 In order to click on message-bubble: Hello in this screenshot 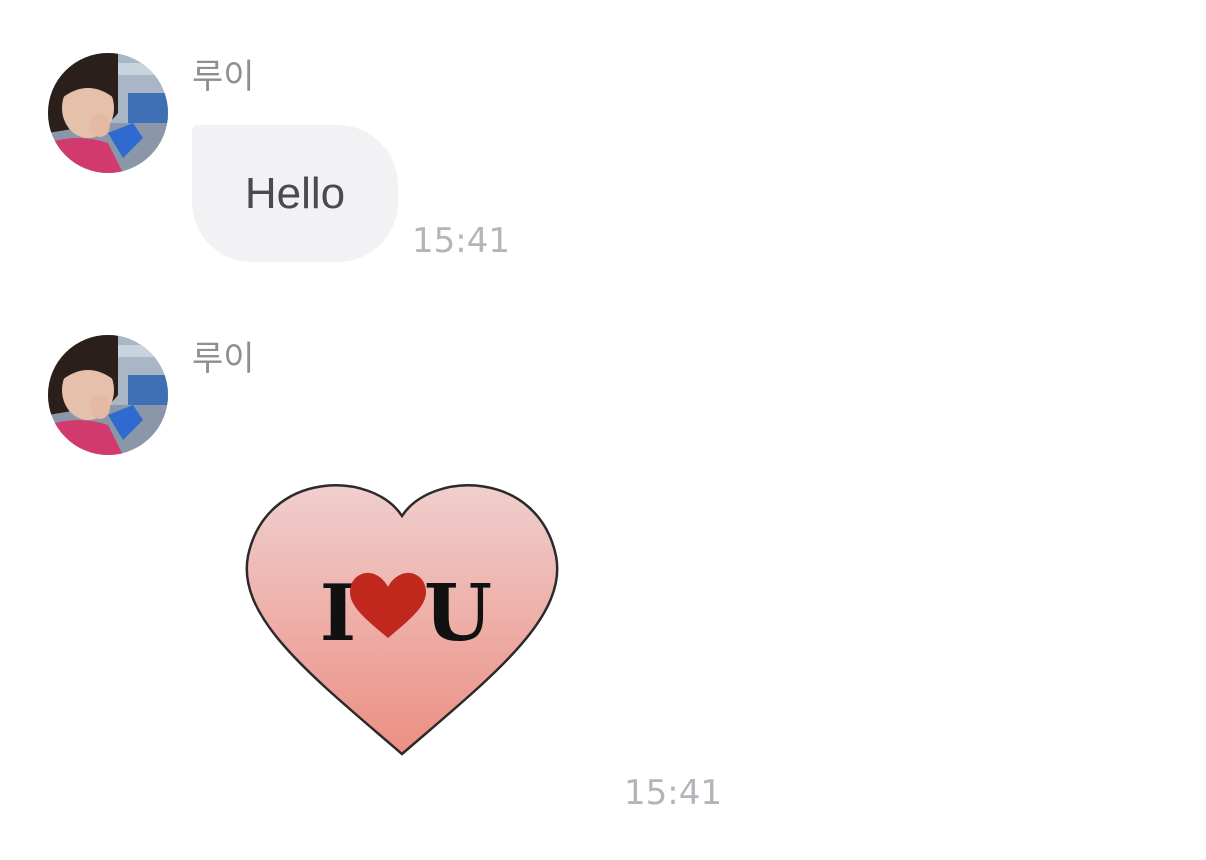, I will do `click(295, 193)`.